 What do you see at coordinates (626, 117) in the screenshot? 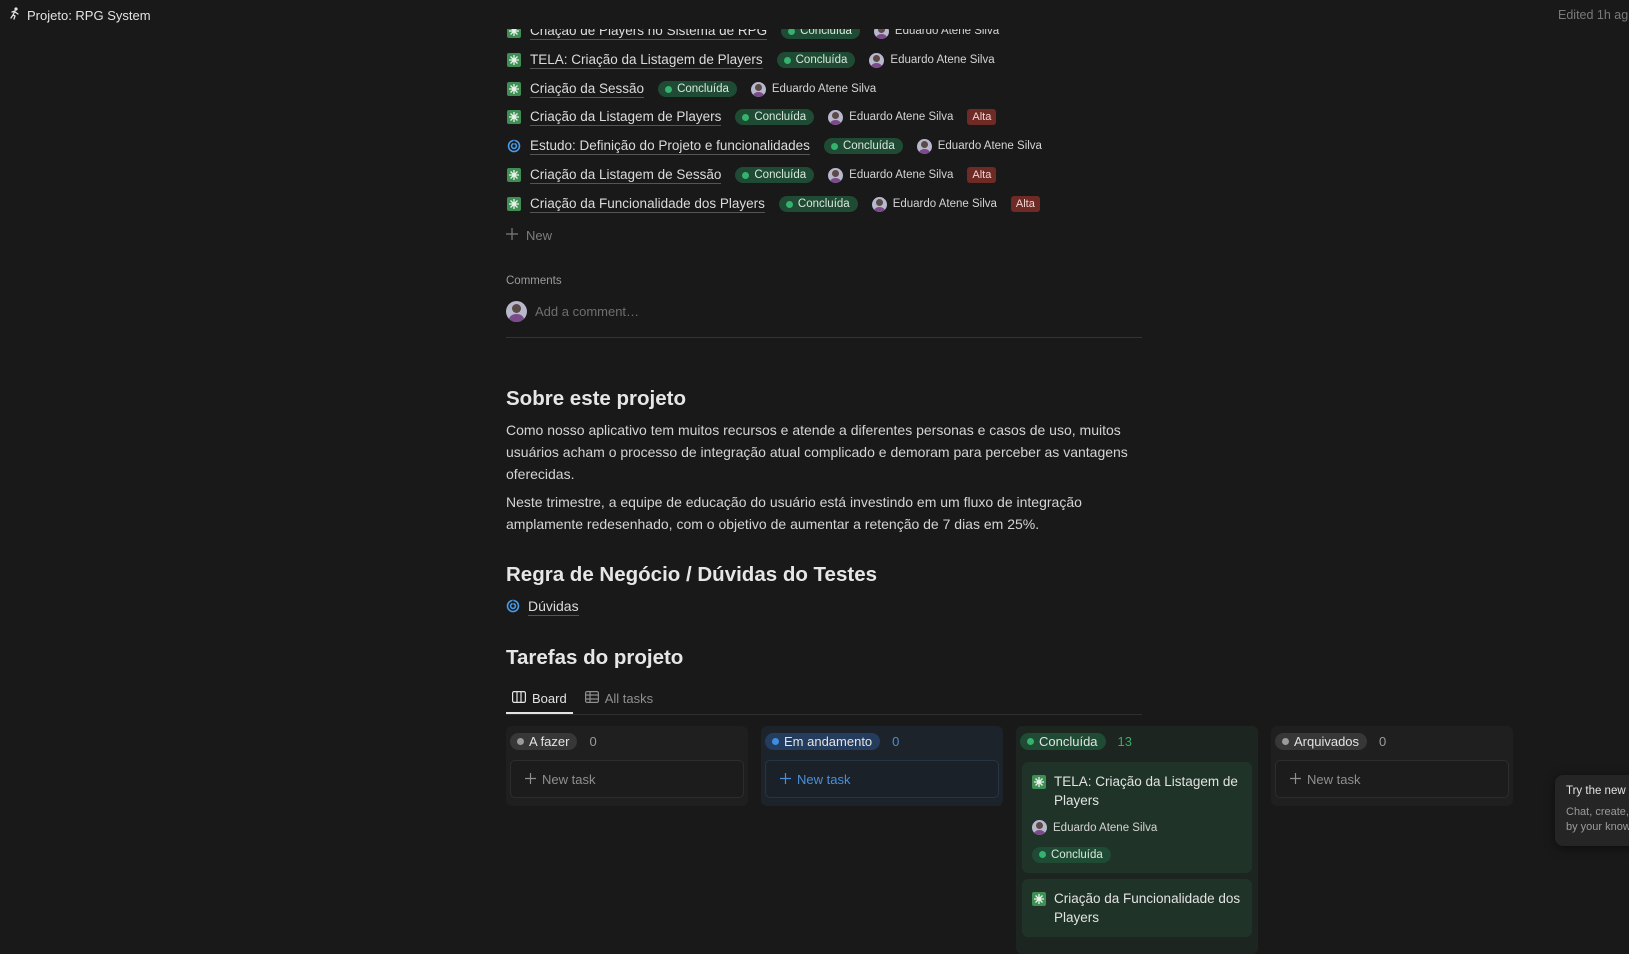
I see `task-name: Criação da Listagem de Players` at bounding box center [626, 117].